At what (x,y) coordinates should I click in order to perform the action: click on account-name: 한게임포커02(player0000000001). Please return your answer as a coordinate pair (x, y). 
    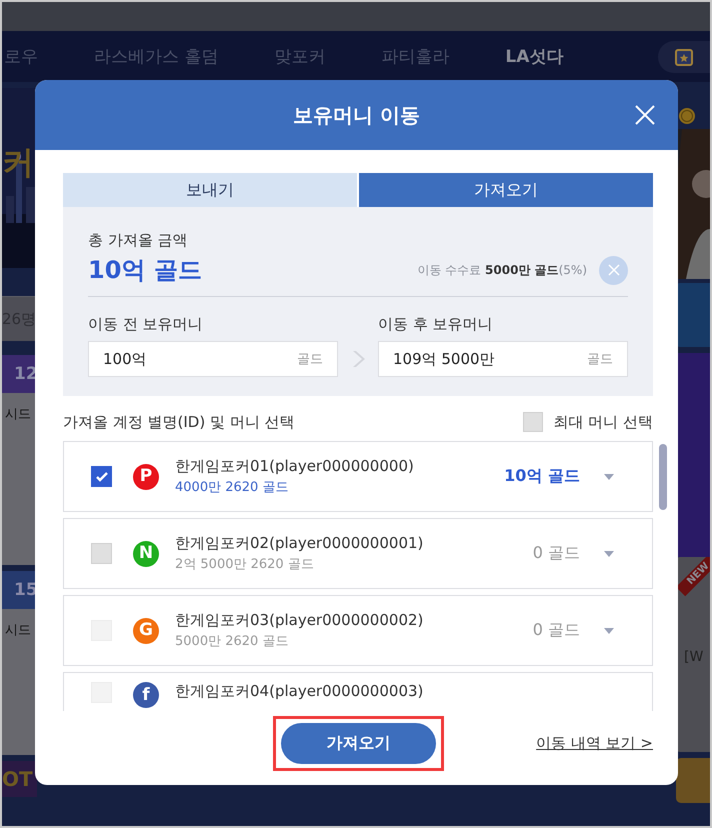
    Looking at the image, I should click on (299, 543).